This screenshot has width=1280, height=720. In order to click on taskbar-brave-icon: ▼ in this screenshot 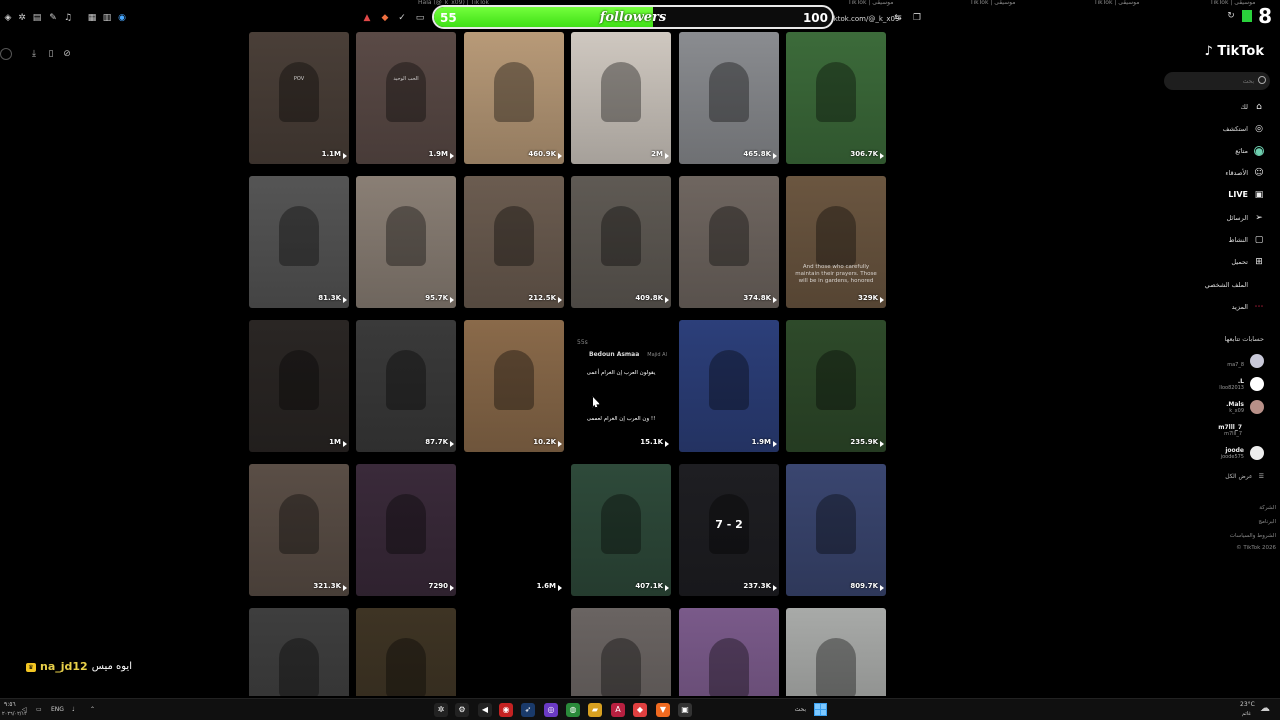, I will do `click(663, 710)`.